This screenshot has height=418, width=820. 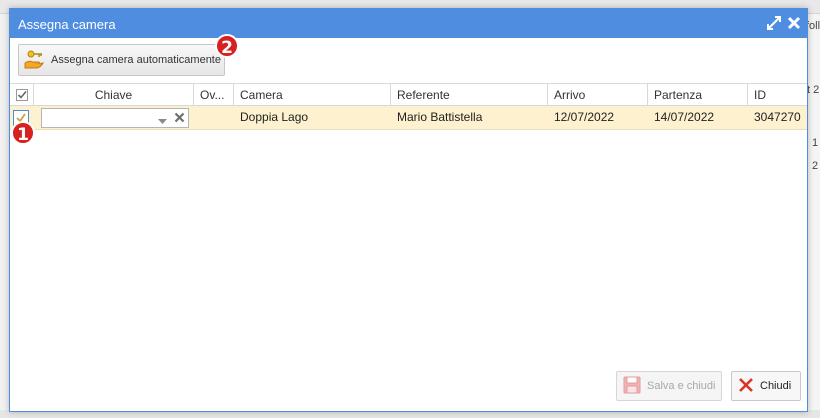 What do you see at coordinates (598, 95) in the screenshot?
I see `column-header-arrivo: Arrivo` at bounding box center [598, 95].